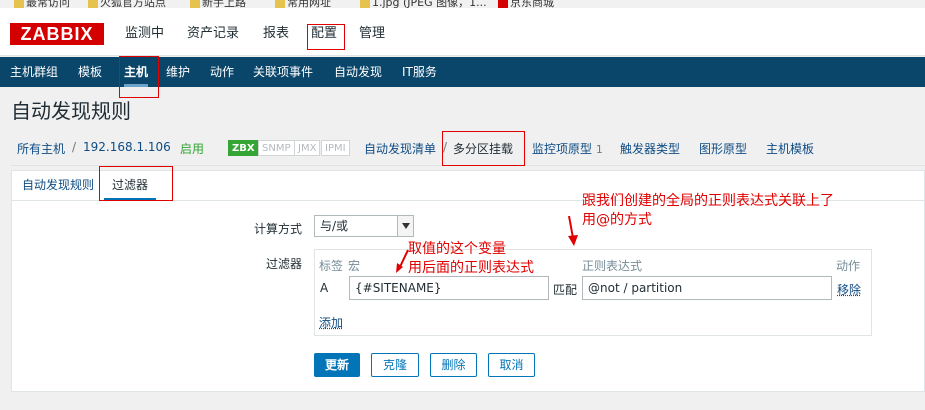  Describe the element at coordinates (400, 148) in the screenshot. I see `discovery-list-link: 自动发现清单` at that location.